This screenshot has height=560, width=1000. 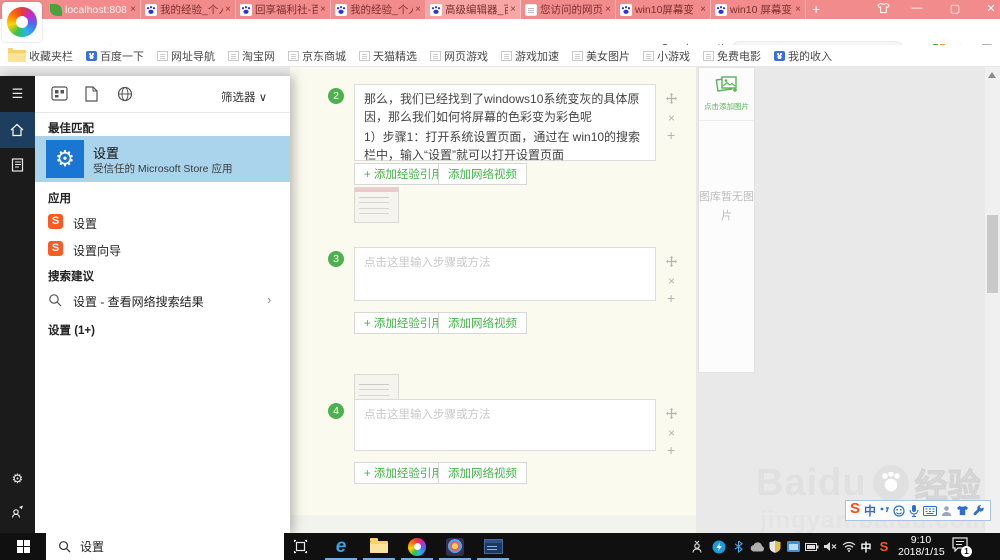 I want to click on best-match-result: ⚙ 设置 受信任的 Microsoft Store 应用, so click(x=162, y=159).